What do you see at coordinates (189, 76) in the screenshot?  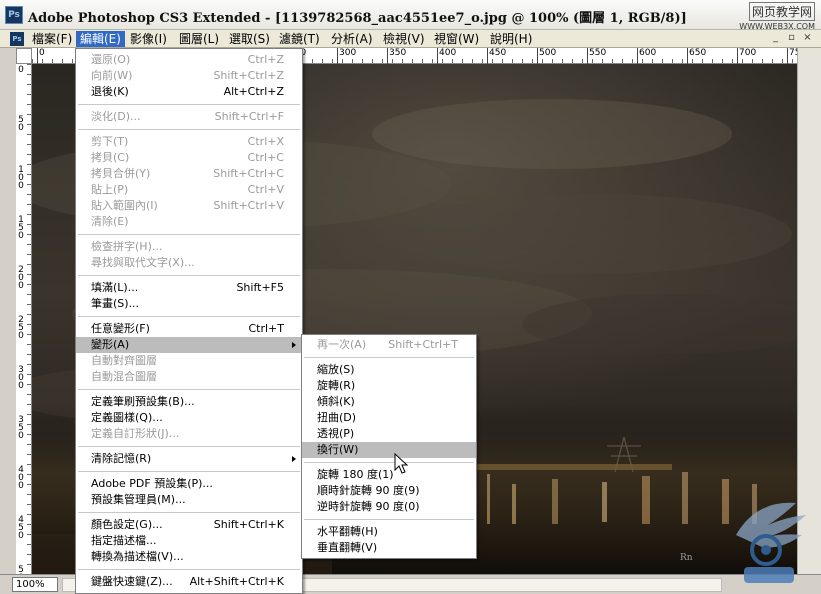 I see `edit_menu-item-1: 向前(W) Shift+Ctrl+Z` at bounding box center [189, 76].